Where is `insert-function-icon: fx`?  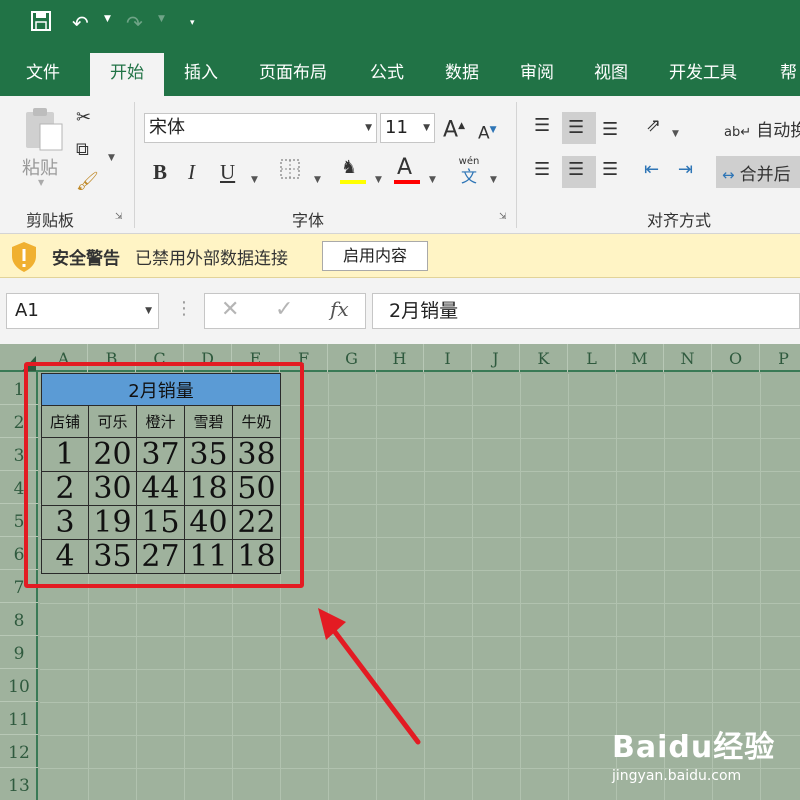
insert-function-icon: fx is located at coordinates (339, 309).